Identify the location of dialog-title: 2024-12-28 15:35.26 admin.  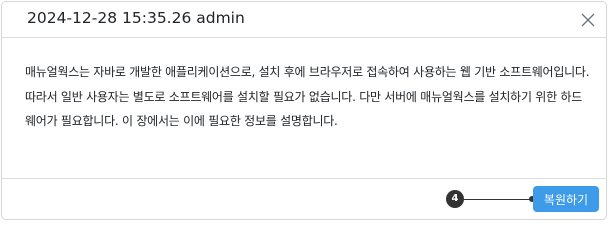
(136, 18).